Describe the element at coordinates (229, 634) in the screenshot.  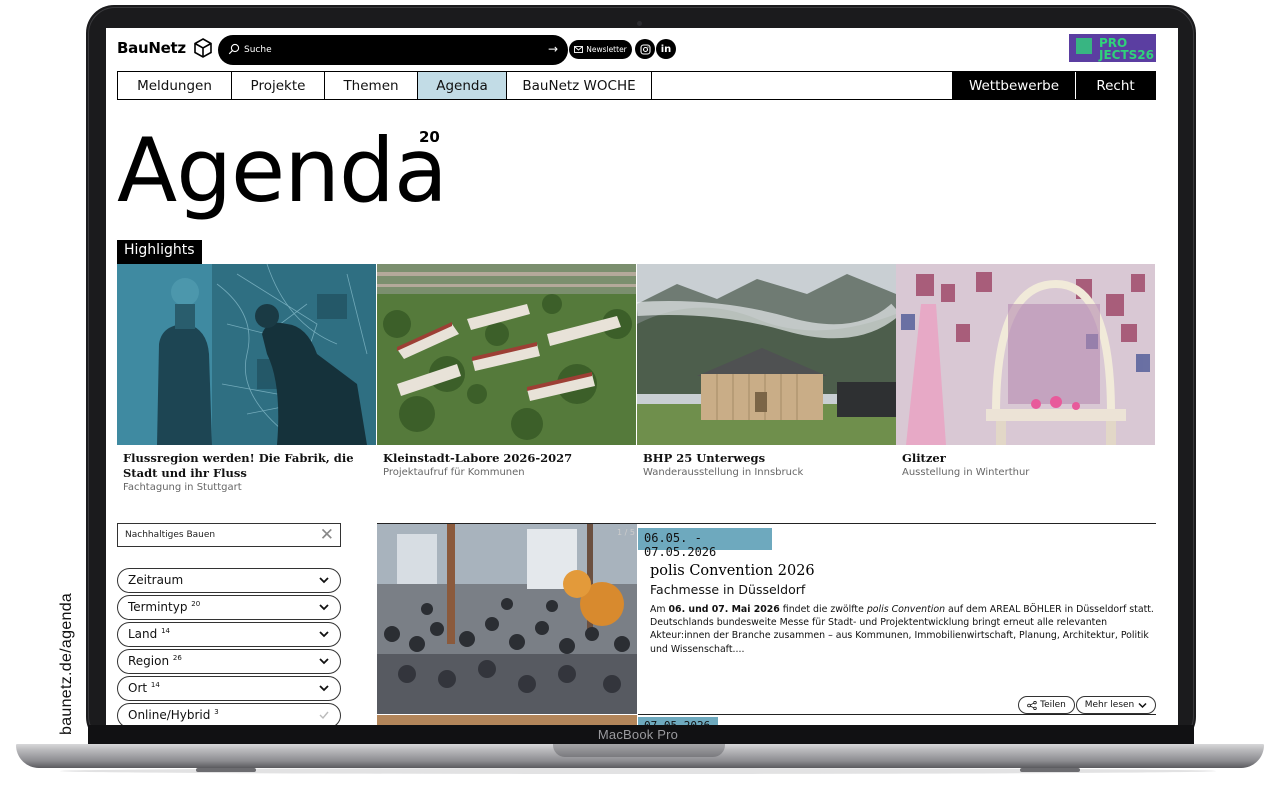
I see `filter-land: Land 14` at that location.